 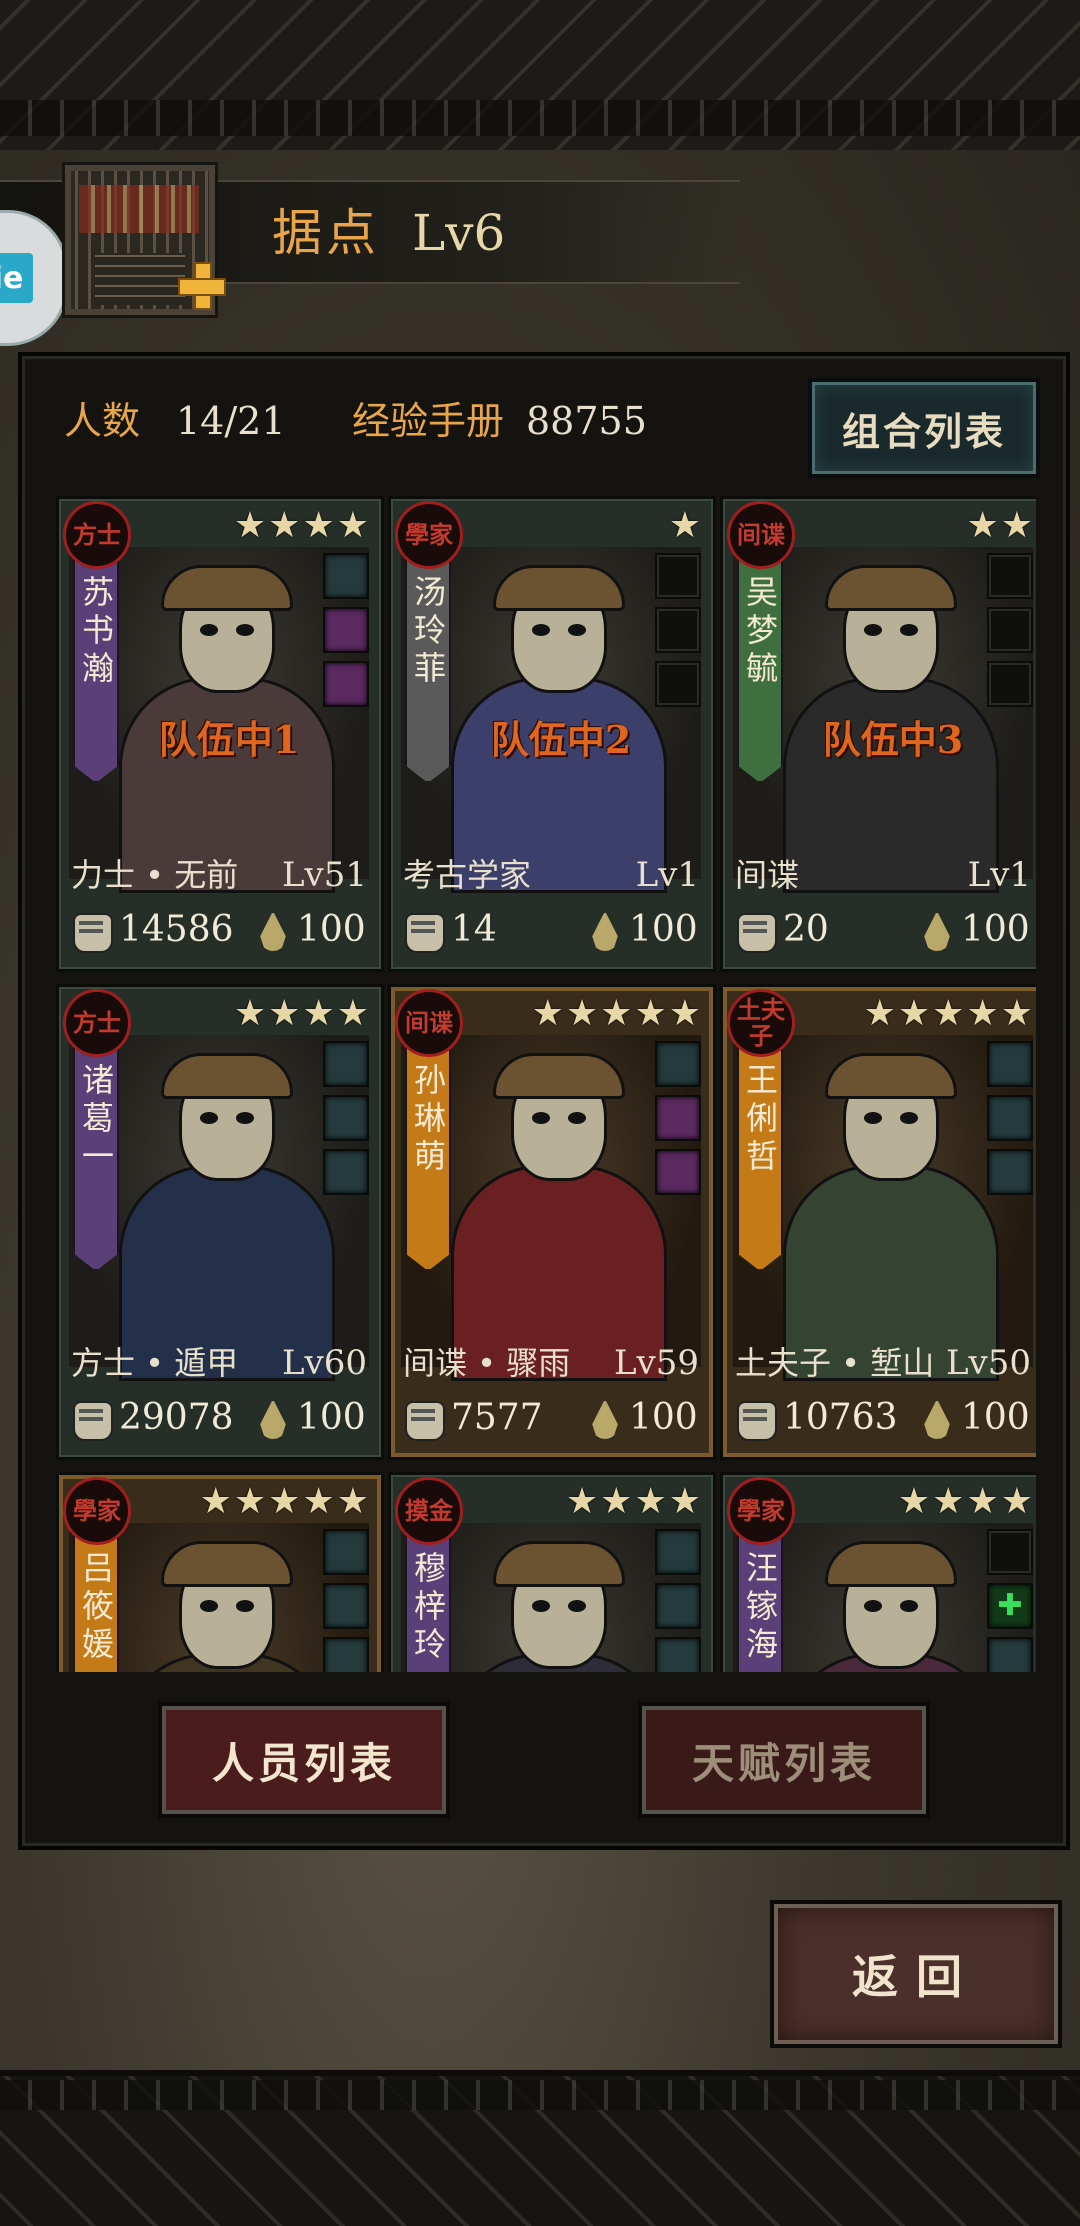 I want to click on bottom-border-strip, so click(x=540, y=2095).